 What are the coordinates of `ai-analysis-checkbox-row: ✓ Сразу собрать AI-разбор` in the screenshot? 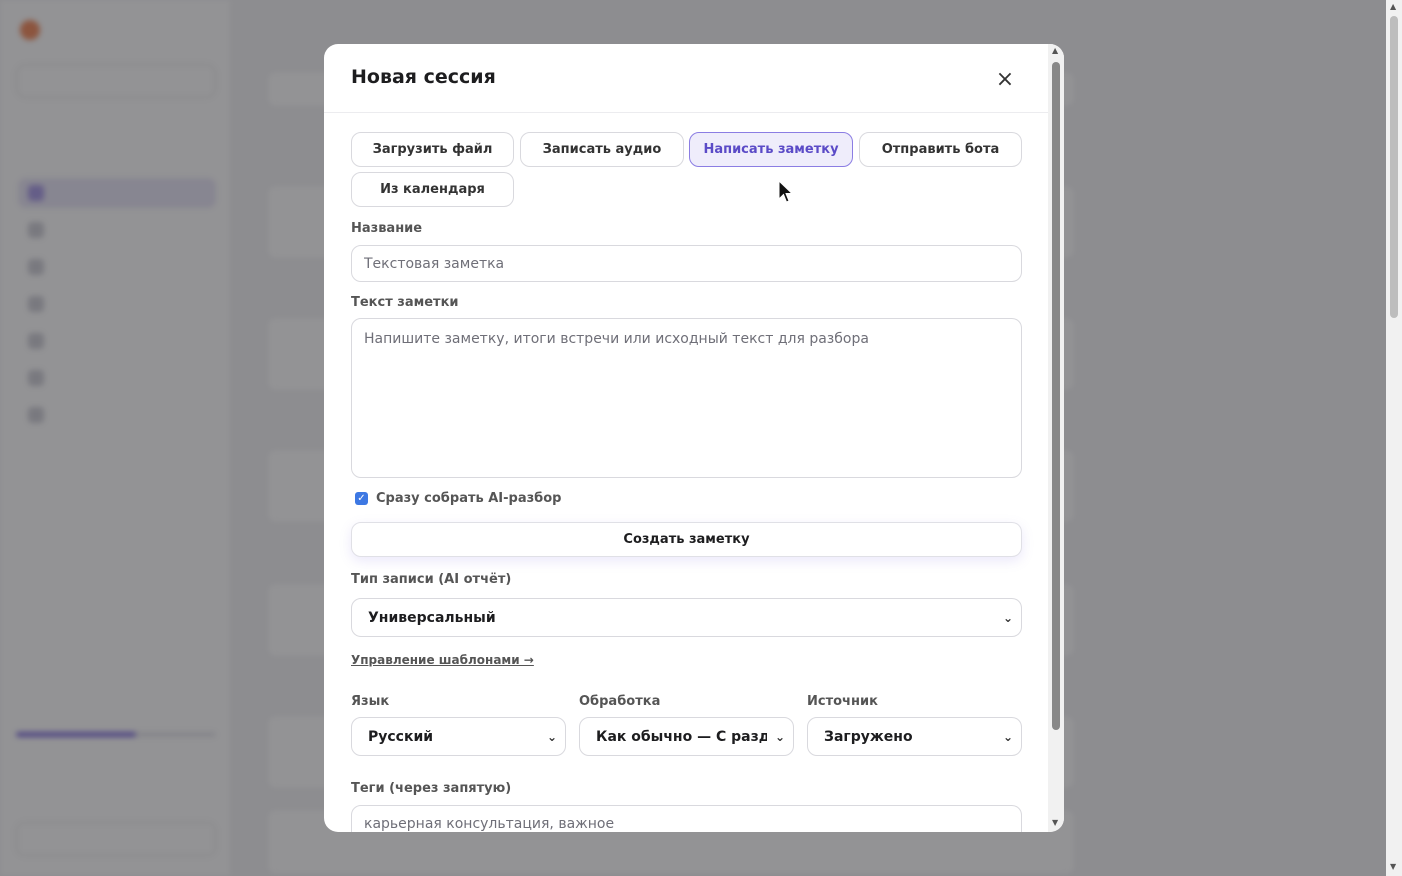 It's located at (458, 498).